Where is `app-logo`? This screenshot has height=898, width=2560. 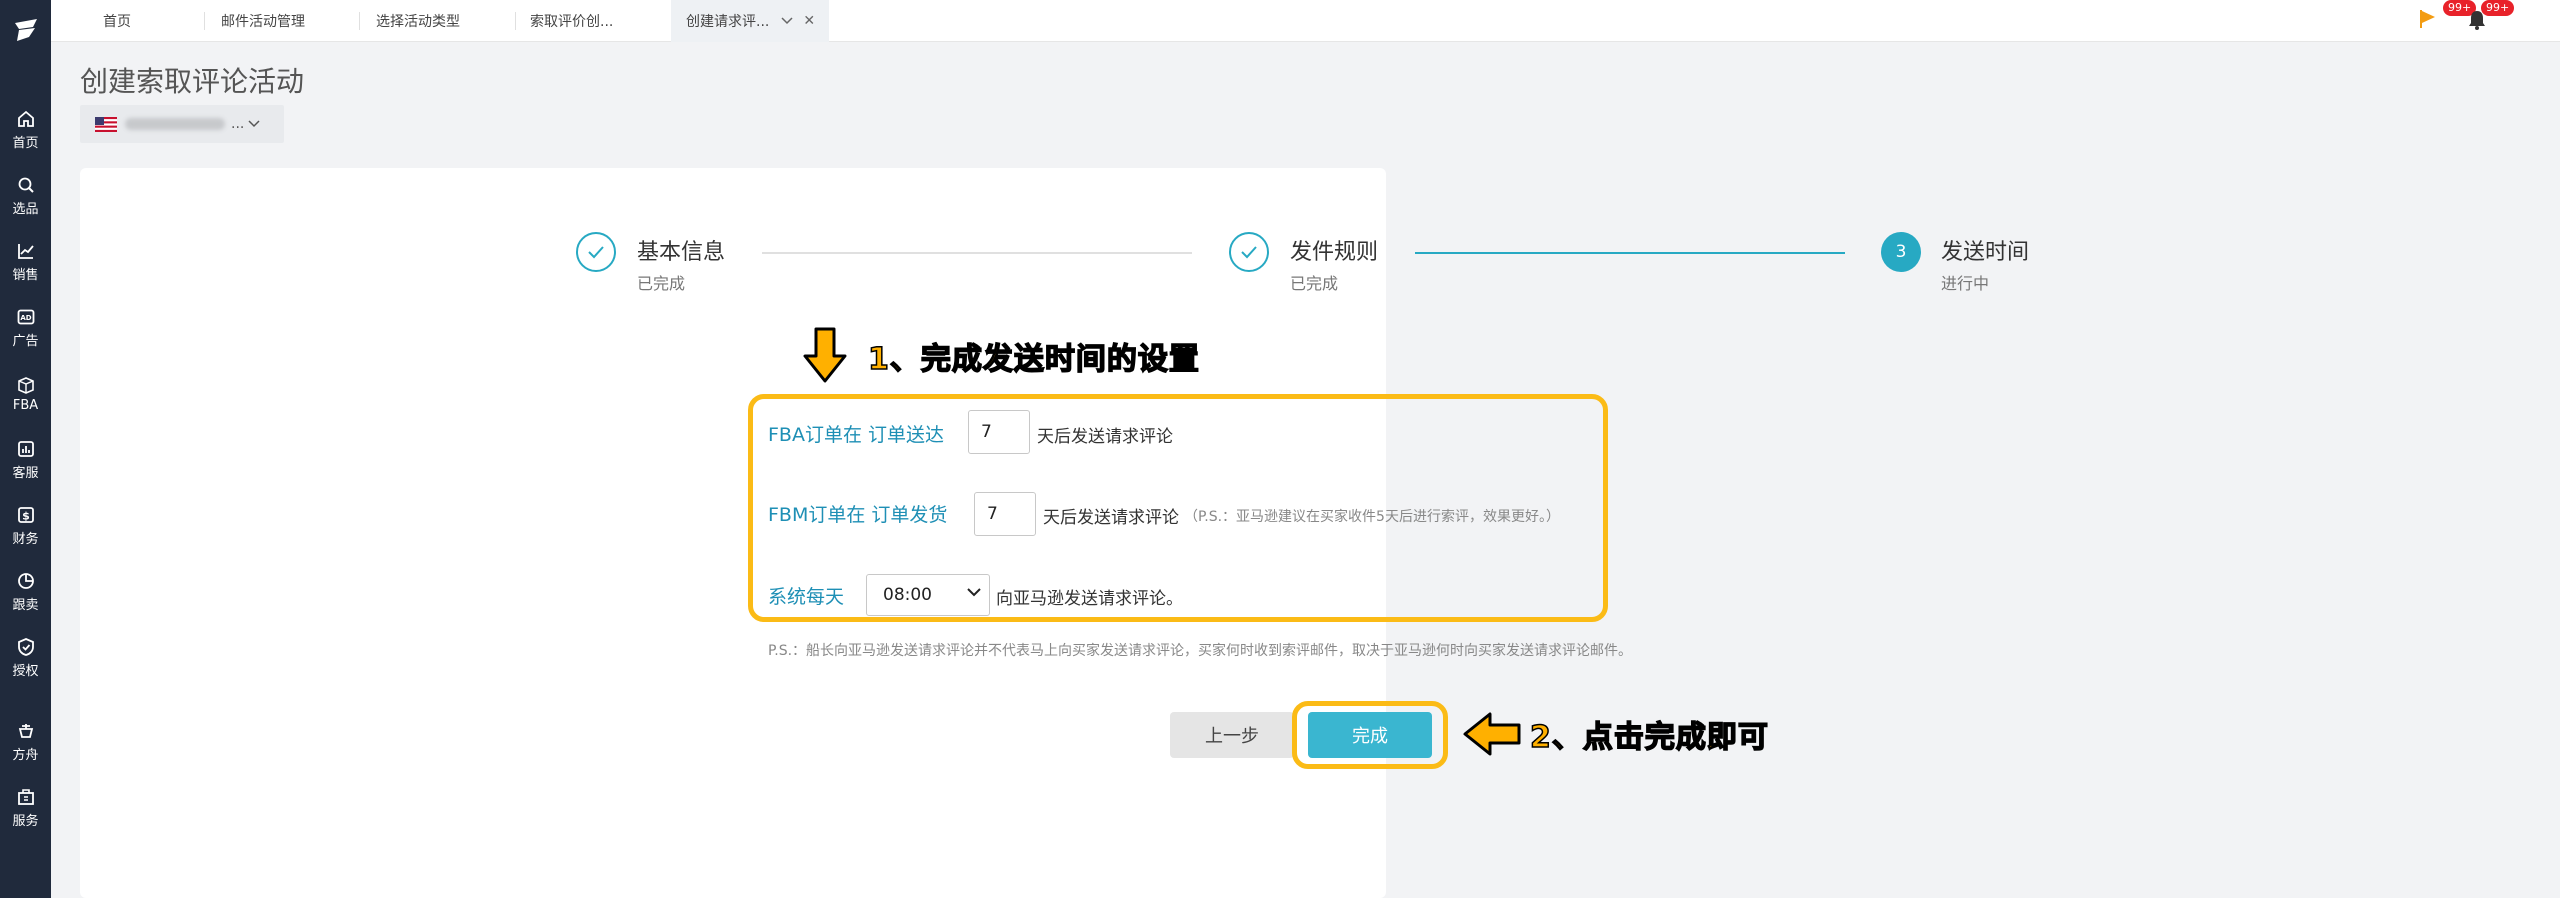 app-logo is located at coordinates (25, 30).